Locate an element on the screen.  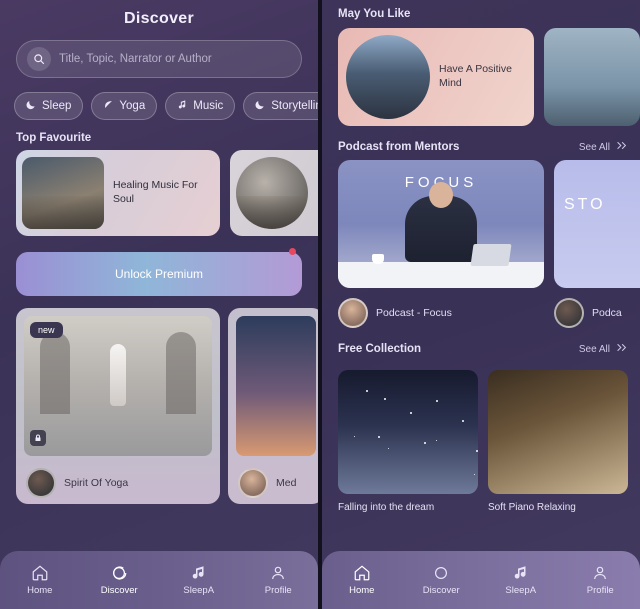
collection-footer: Med is located at coordinates (276, 477).